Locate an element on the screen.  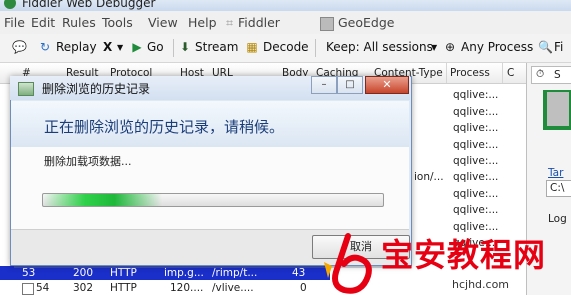
stopwatch-icon: ⏱ is located at coordinates (540, 74).